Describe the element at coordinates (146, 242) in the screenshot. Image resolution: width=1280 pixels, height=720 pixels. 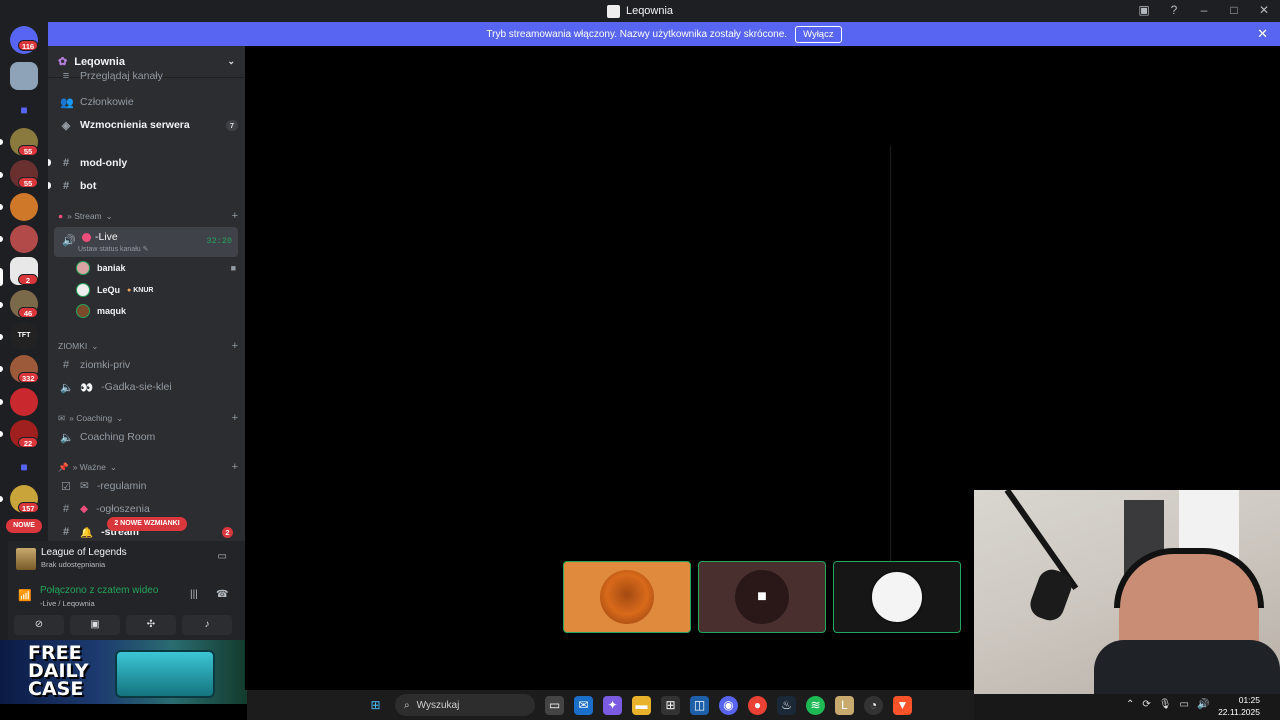
I see `voice-channel-live: 🔊 -Live Ustaw status kanału ✎ 32:20` at that location.